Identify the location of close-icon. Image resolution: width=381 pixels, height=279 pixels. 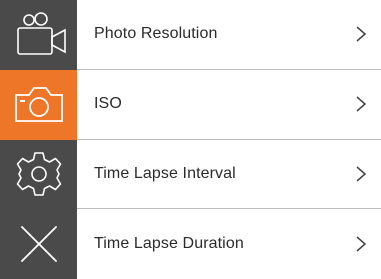
(38, 244).